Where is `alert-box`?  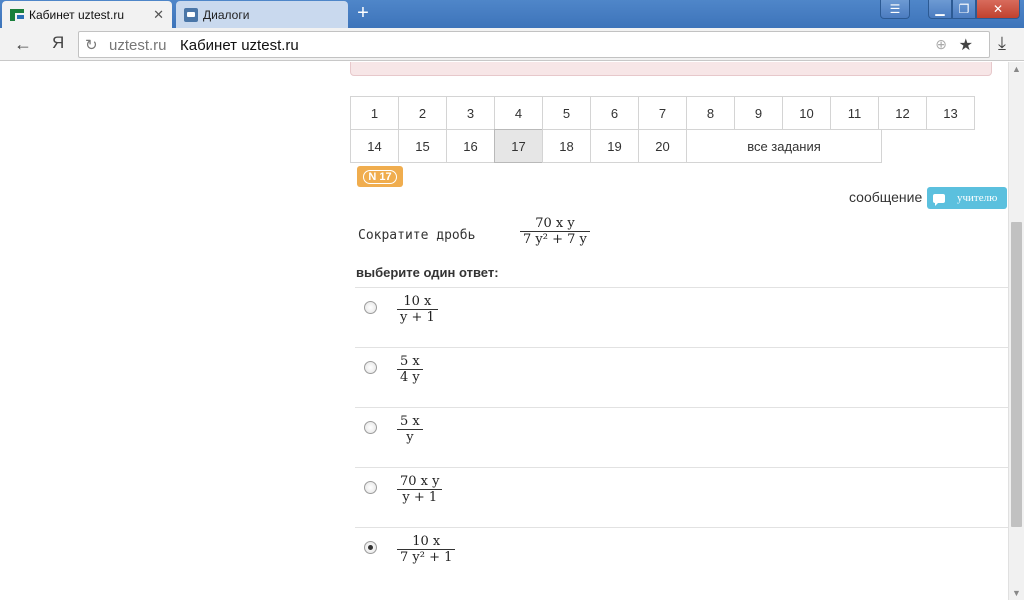 alert-box is located at coordinates (671, 69).